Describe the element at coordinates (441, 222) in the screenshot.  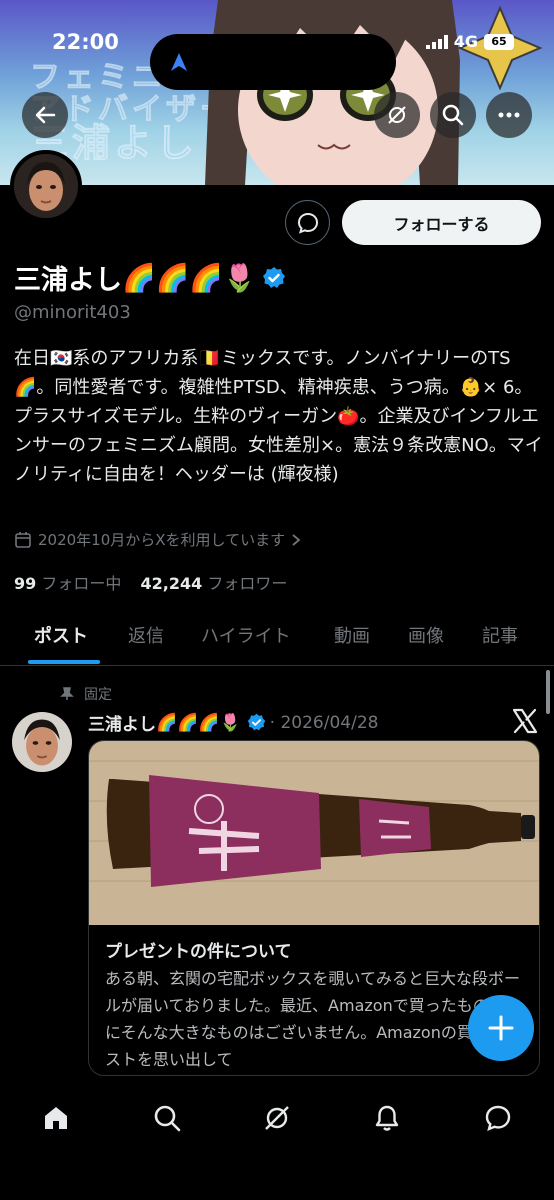
I see `follow-button: フォローする` at that location.